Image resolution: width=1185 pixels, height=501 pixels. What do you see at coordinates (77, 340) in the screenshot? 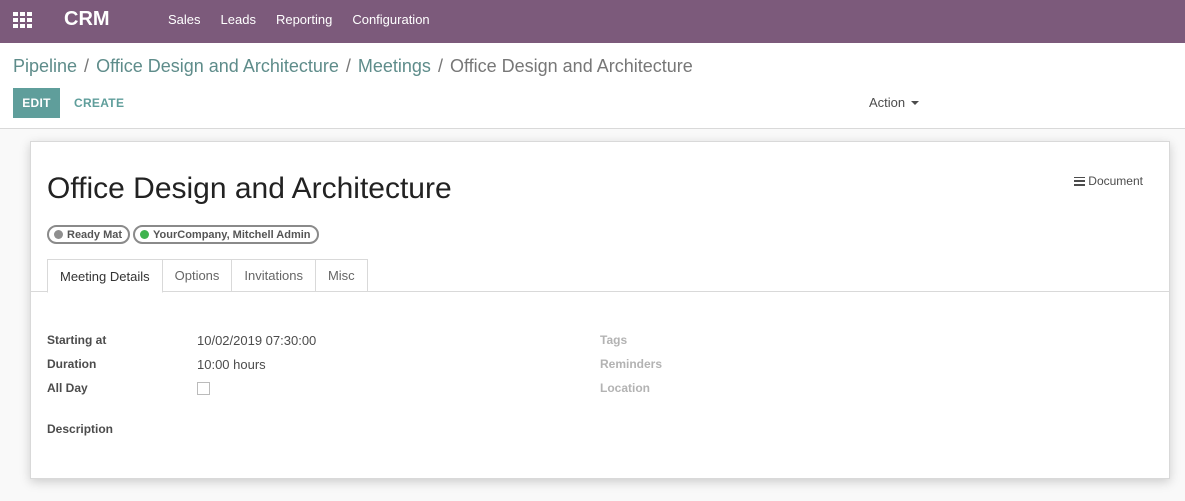
I see `field-label: Starting at` at bounding box center [77, 340].